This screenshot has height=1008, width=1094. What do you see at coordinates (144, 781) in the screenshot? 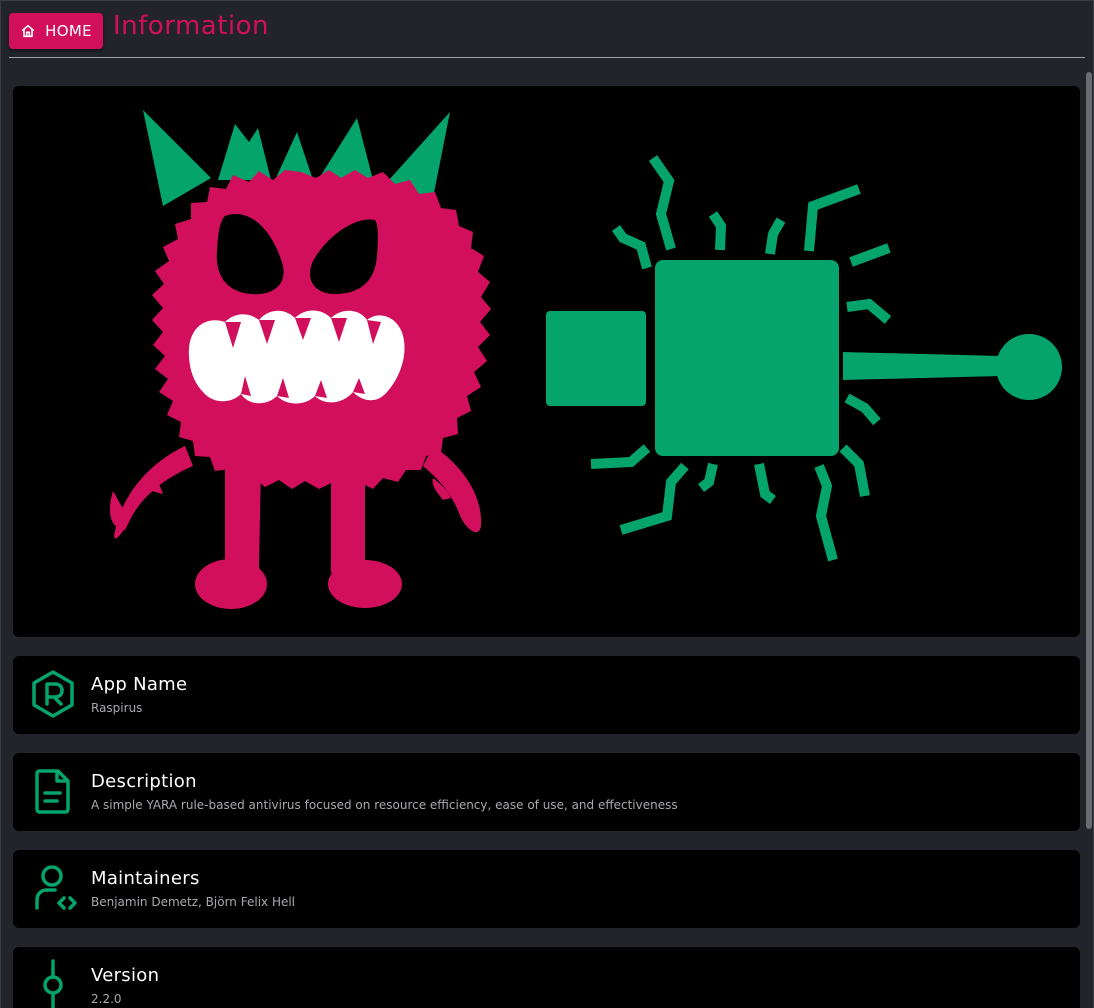
I see `info-title: Description` at bounding box center [144, 781].